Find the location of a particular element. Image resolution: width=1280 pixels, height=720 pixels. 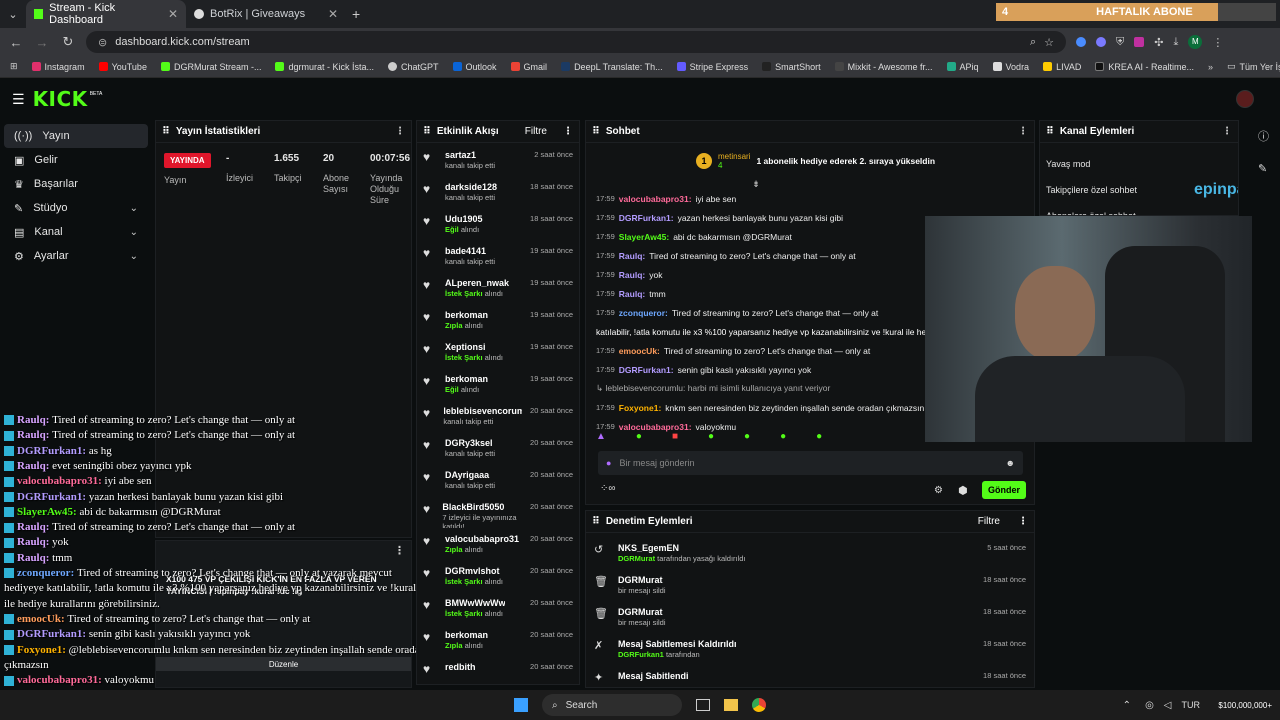

sidebar-item-ayarlar: ⚙ Ayarlar ⌄ is located at coordinates (76, 256).